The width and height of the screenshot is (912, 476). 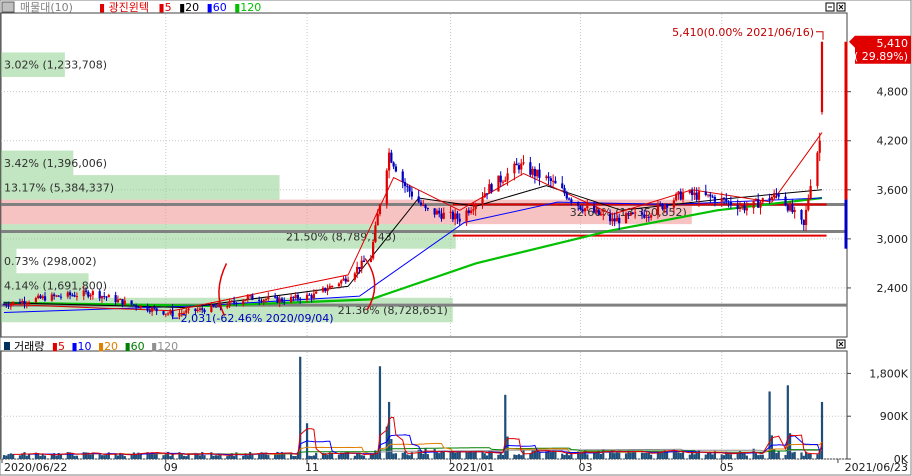 I want to click on volume-profile-label: 3.42% (1,396,006), so click(x=55, y=163).